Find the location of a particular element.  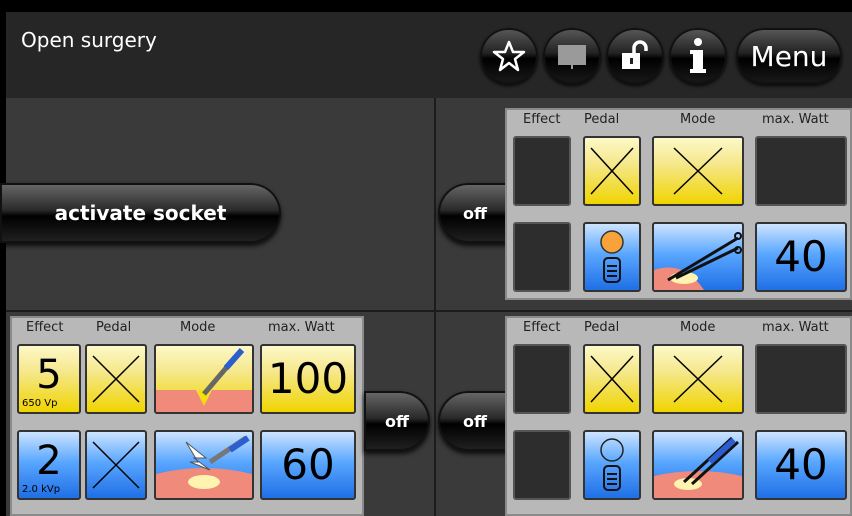

effect-voltage: 650 Vp is located at coordinates (40, 403).